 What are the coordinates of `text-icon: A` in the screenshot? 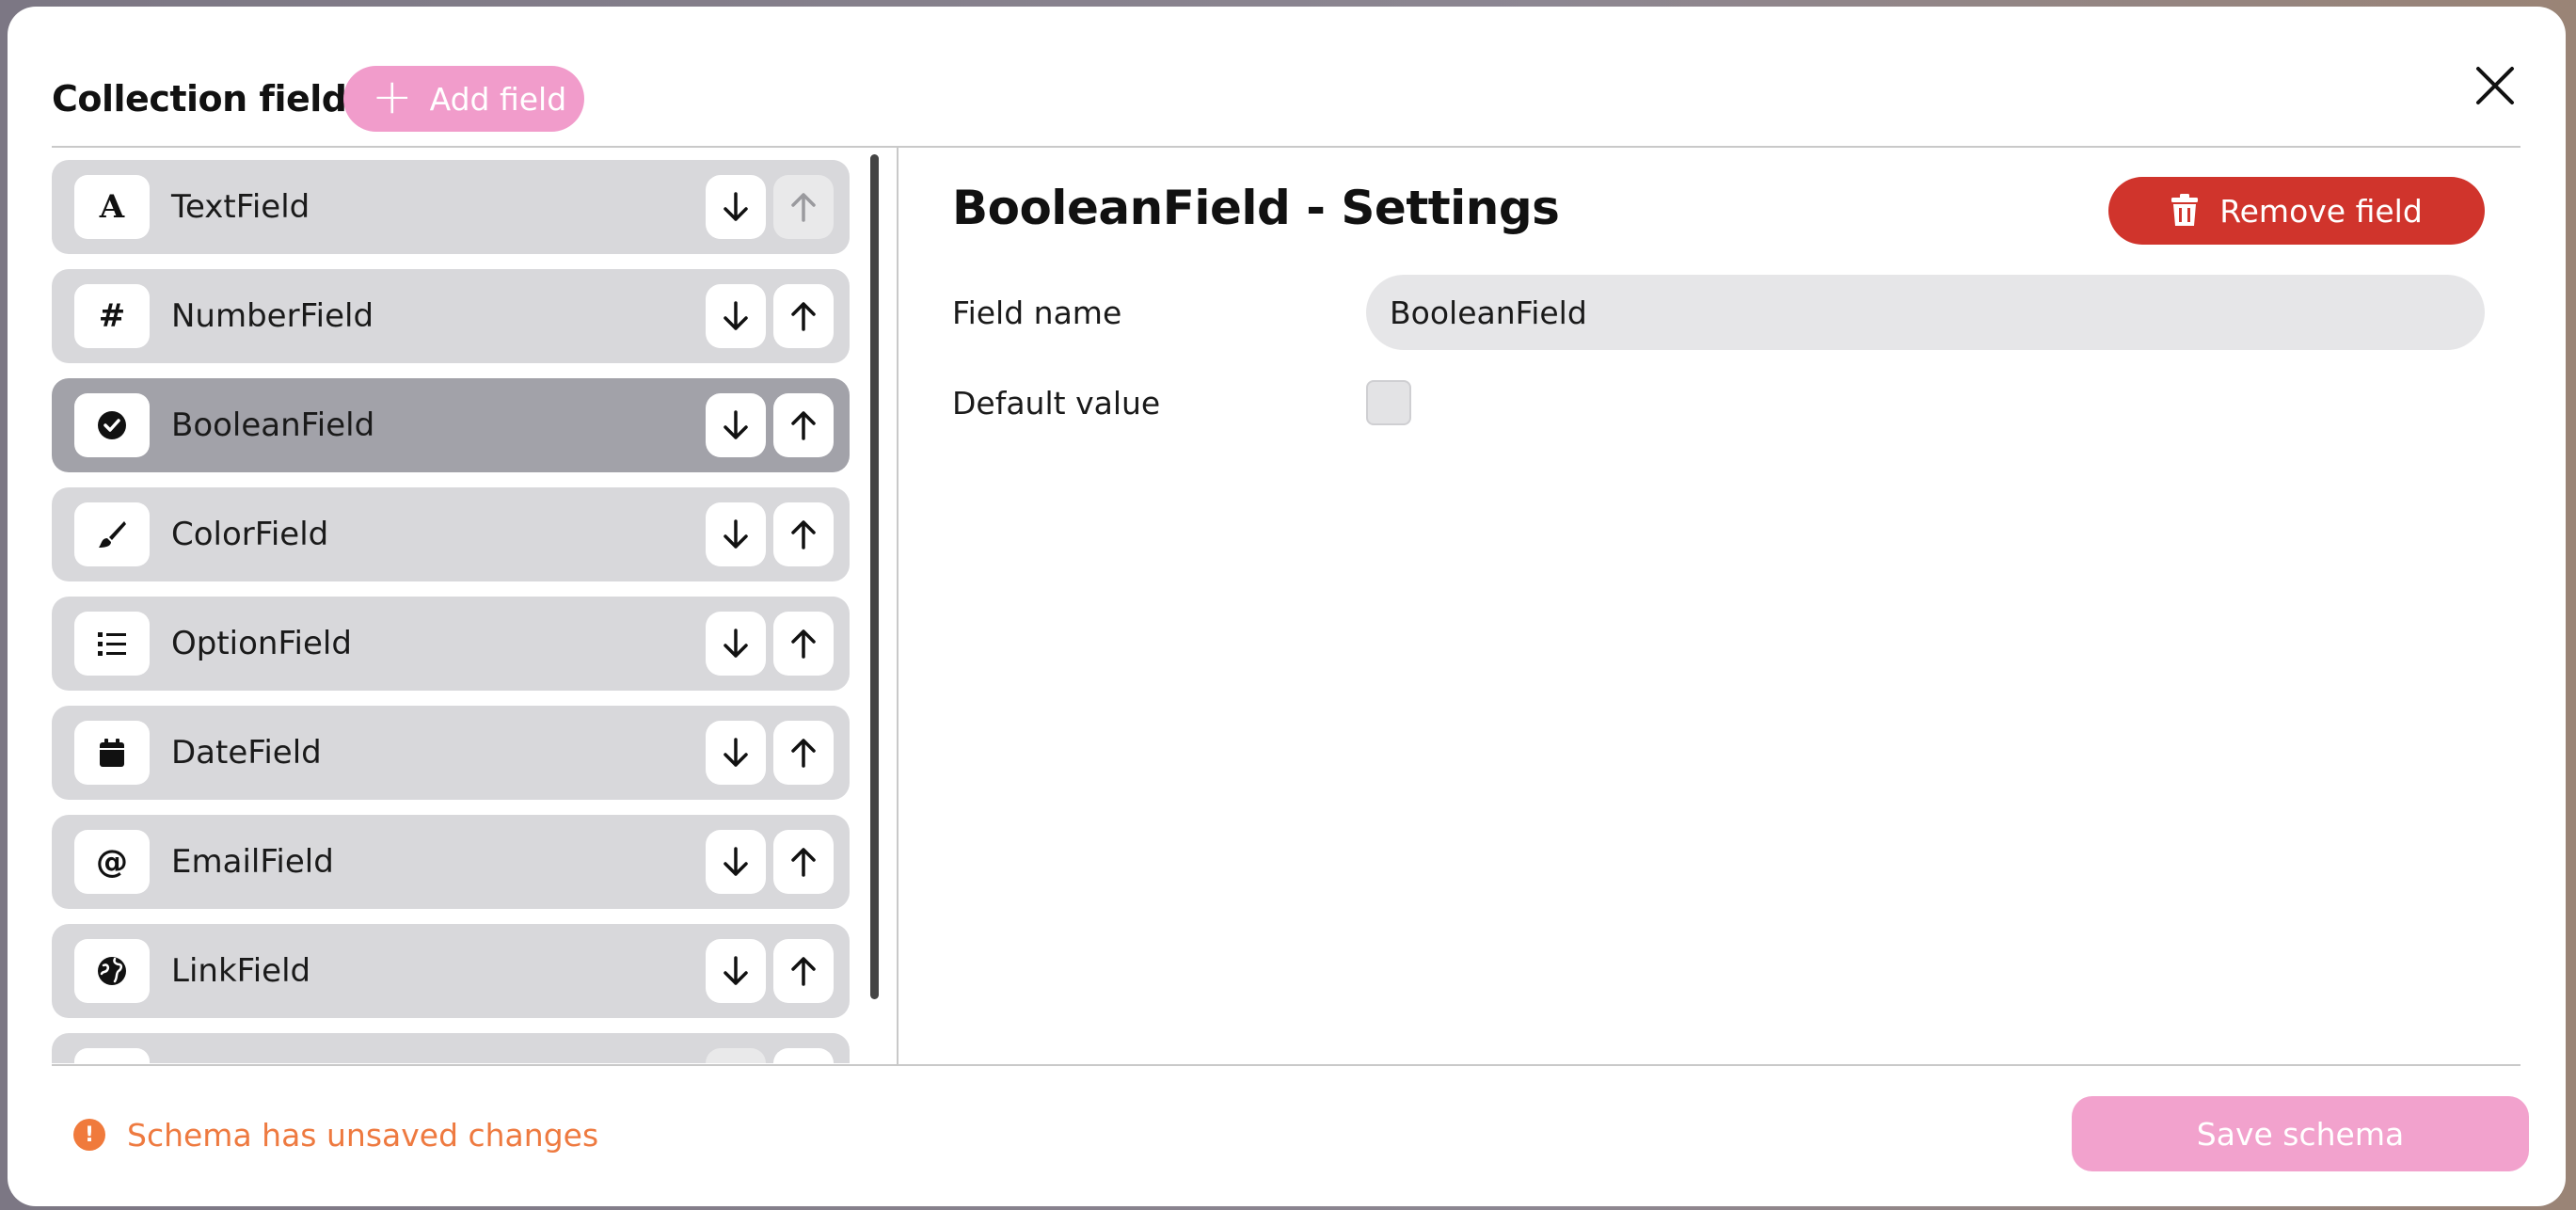 It's located at (112, 207).